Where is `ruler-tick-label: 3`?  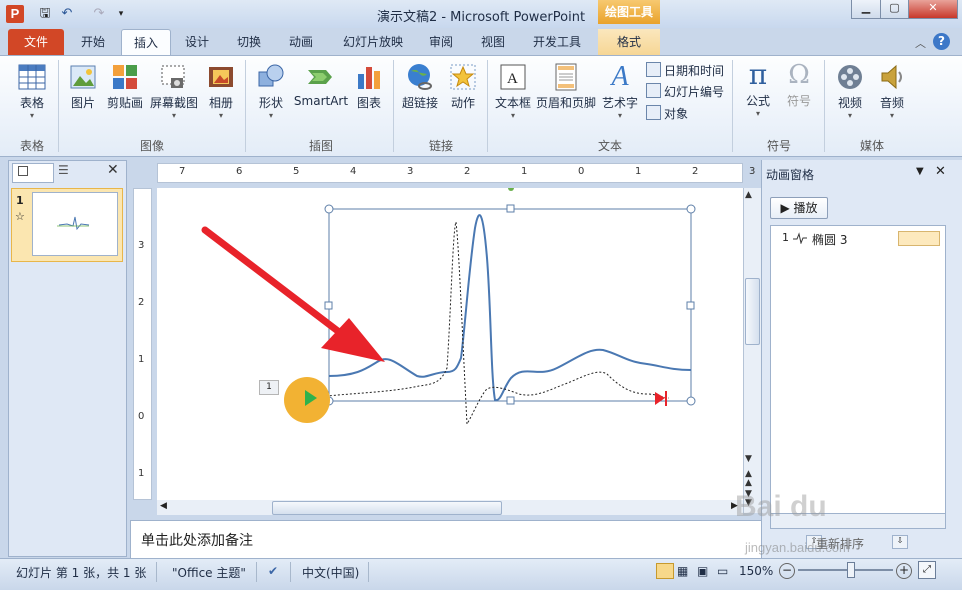
ruler-tick-label: 3 is located at coordinates (141, 245).